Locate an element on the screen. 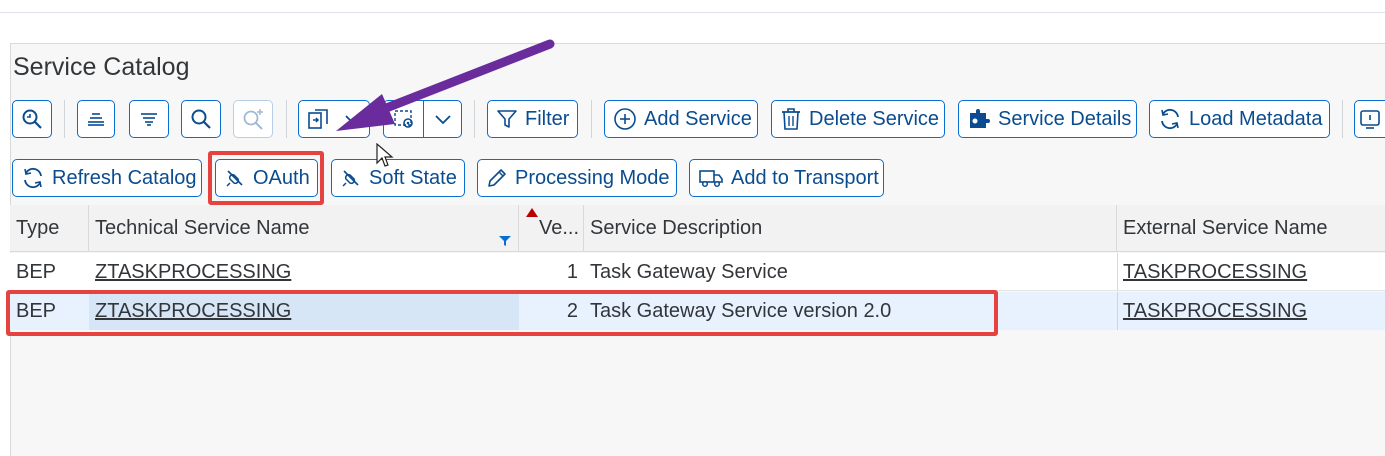 The width and height of the screenshot is (1385, 456). soft-state-label: Soft State is located at coordinates (413, 177).